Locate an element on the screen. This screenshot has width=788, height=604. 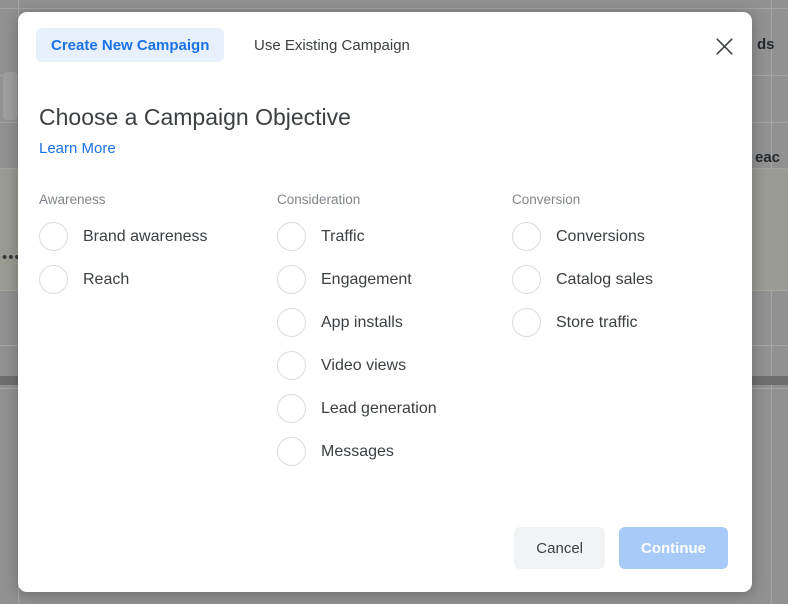
objective-group-awareness: Awareness Brand awareness Reach is located at coordinates (154, 246).